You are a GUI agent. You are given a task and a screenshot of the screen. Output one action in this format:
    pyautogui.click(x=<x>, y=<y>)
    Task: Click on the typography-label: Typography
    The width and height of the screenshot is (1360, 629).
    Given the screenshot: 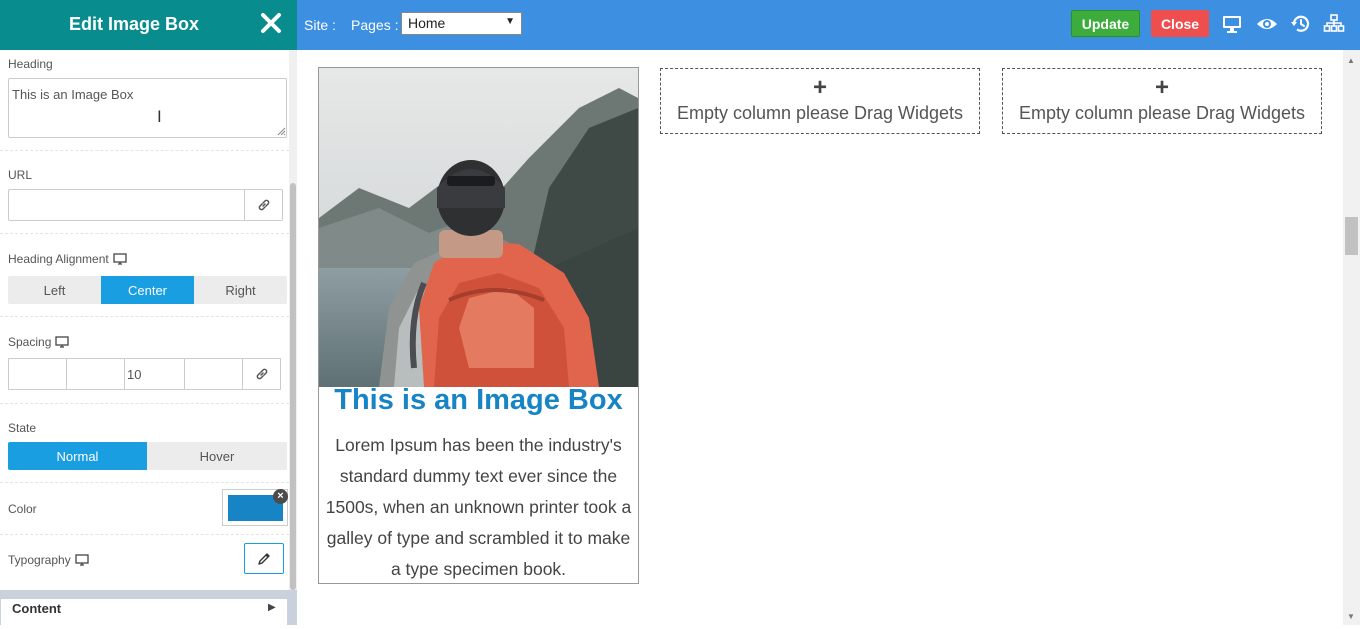 What is the action you would take?
    pyautogui.click(x=48, y=560)
    